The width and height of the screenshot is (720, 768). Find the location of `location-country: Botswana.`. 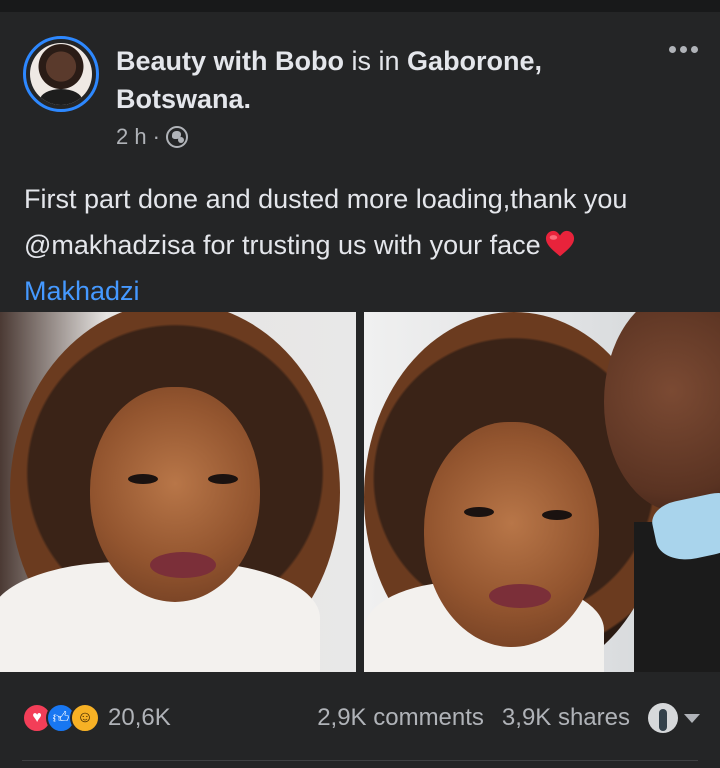

location-country: Botswana. is located at coordinates (183, 99).